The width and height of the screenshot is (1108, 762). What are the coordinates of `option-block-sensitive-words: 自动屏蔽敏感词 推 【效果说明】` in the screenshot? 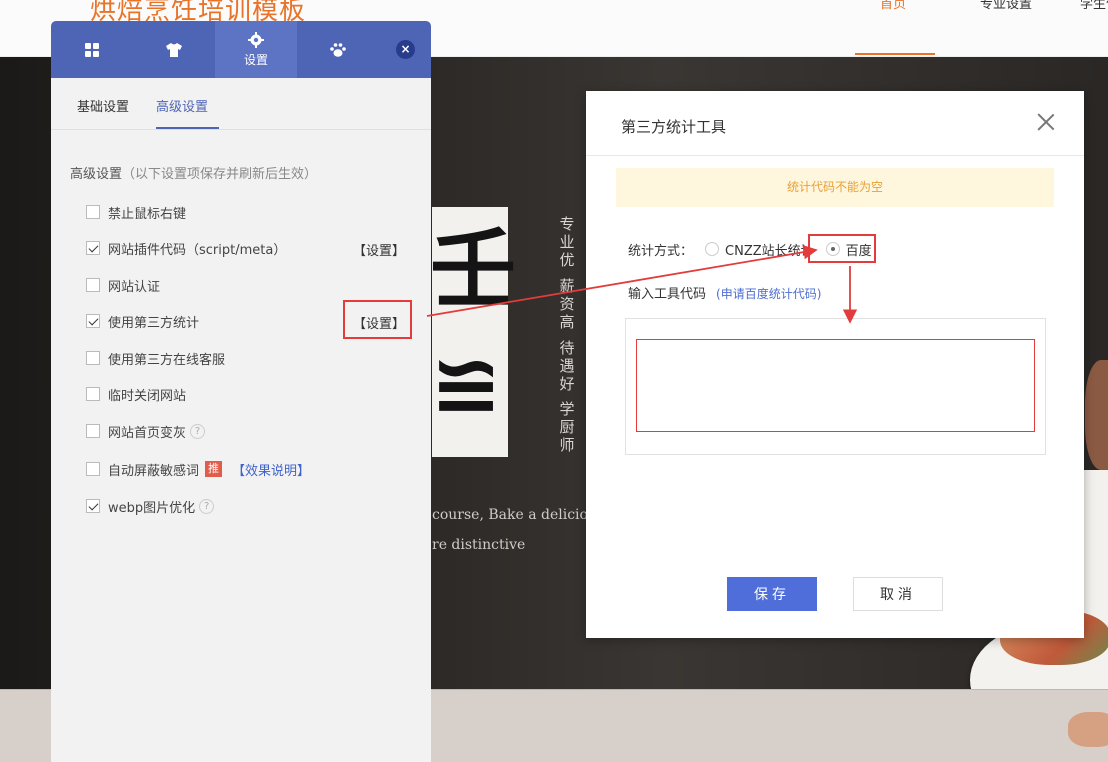 It's located at (198, 469).